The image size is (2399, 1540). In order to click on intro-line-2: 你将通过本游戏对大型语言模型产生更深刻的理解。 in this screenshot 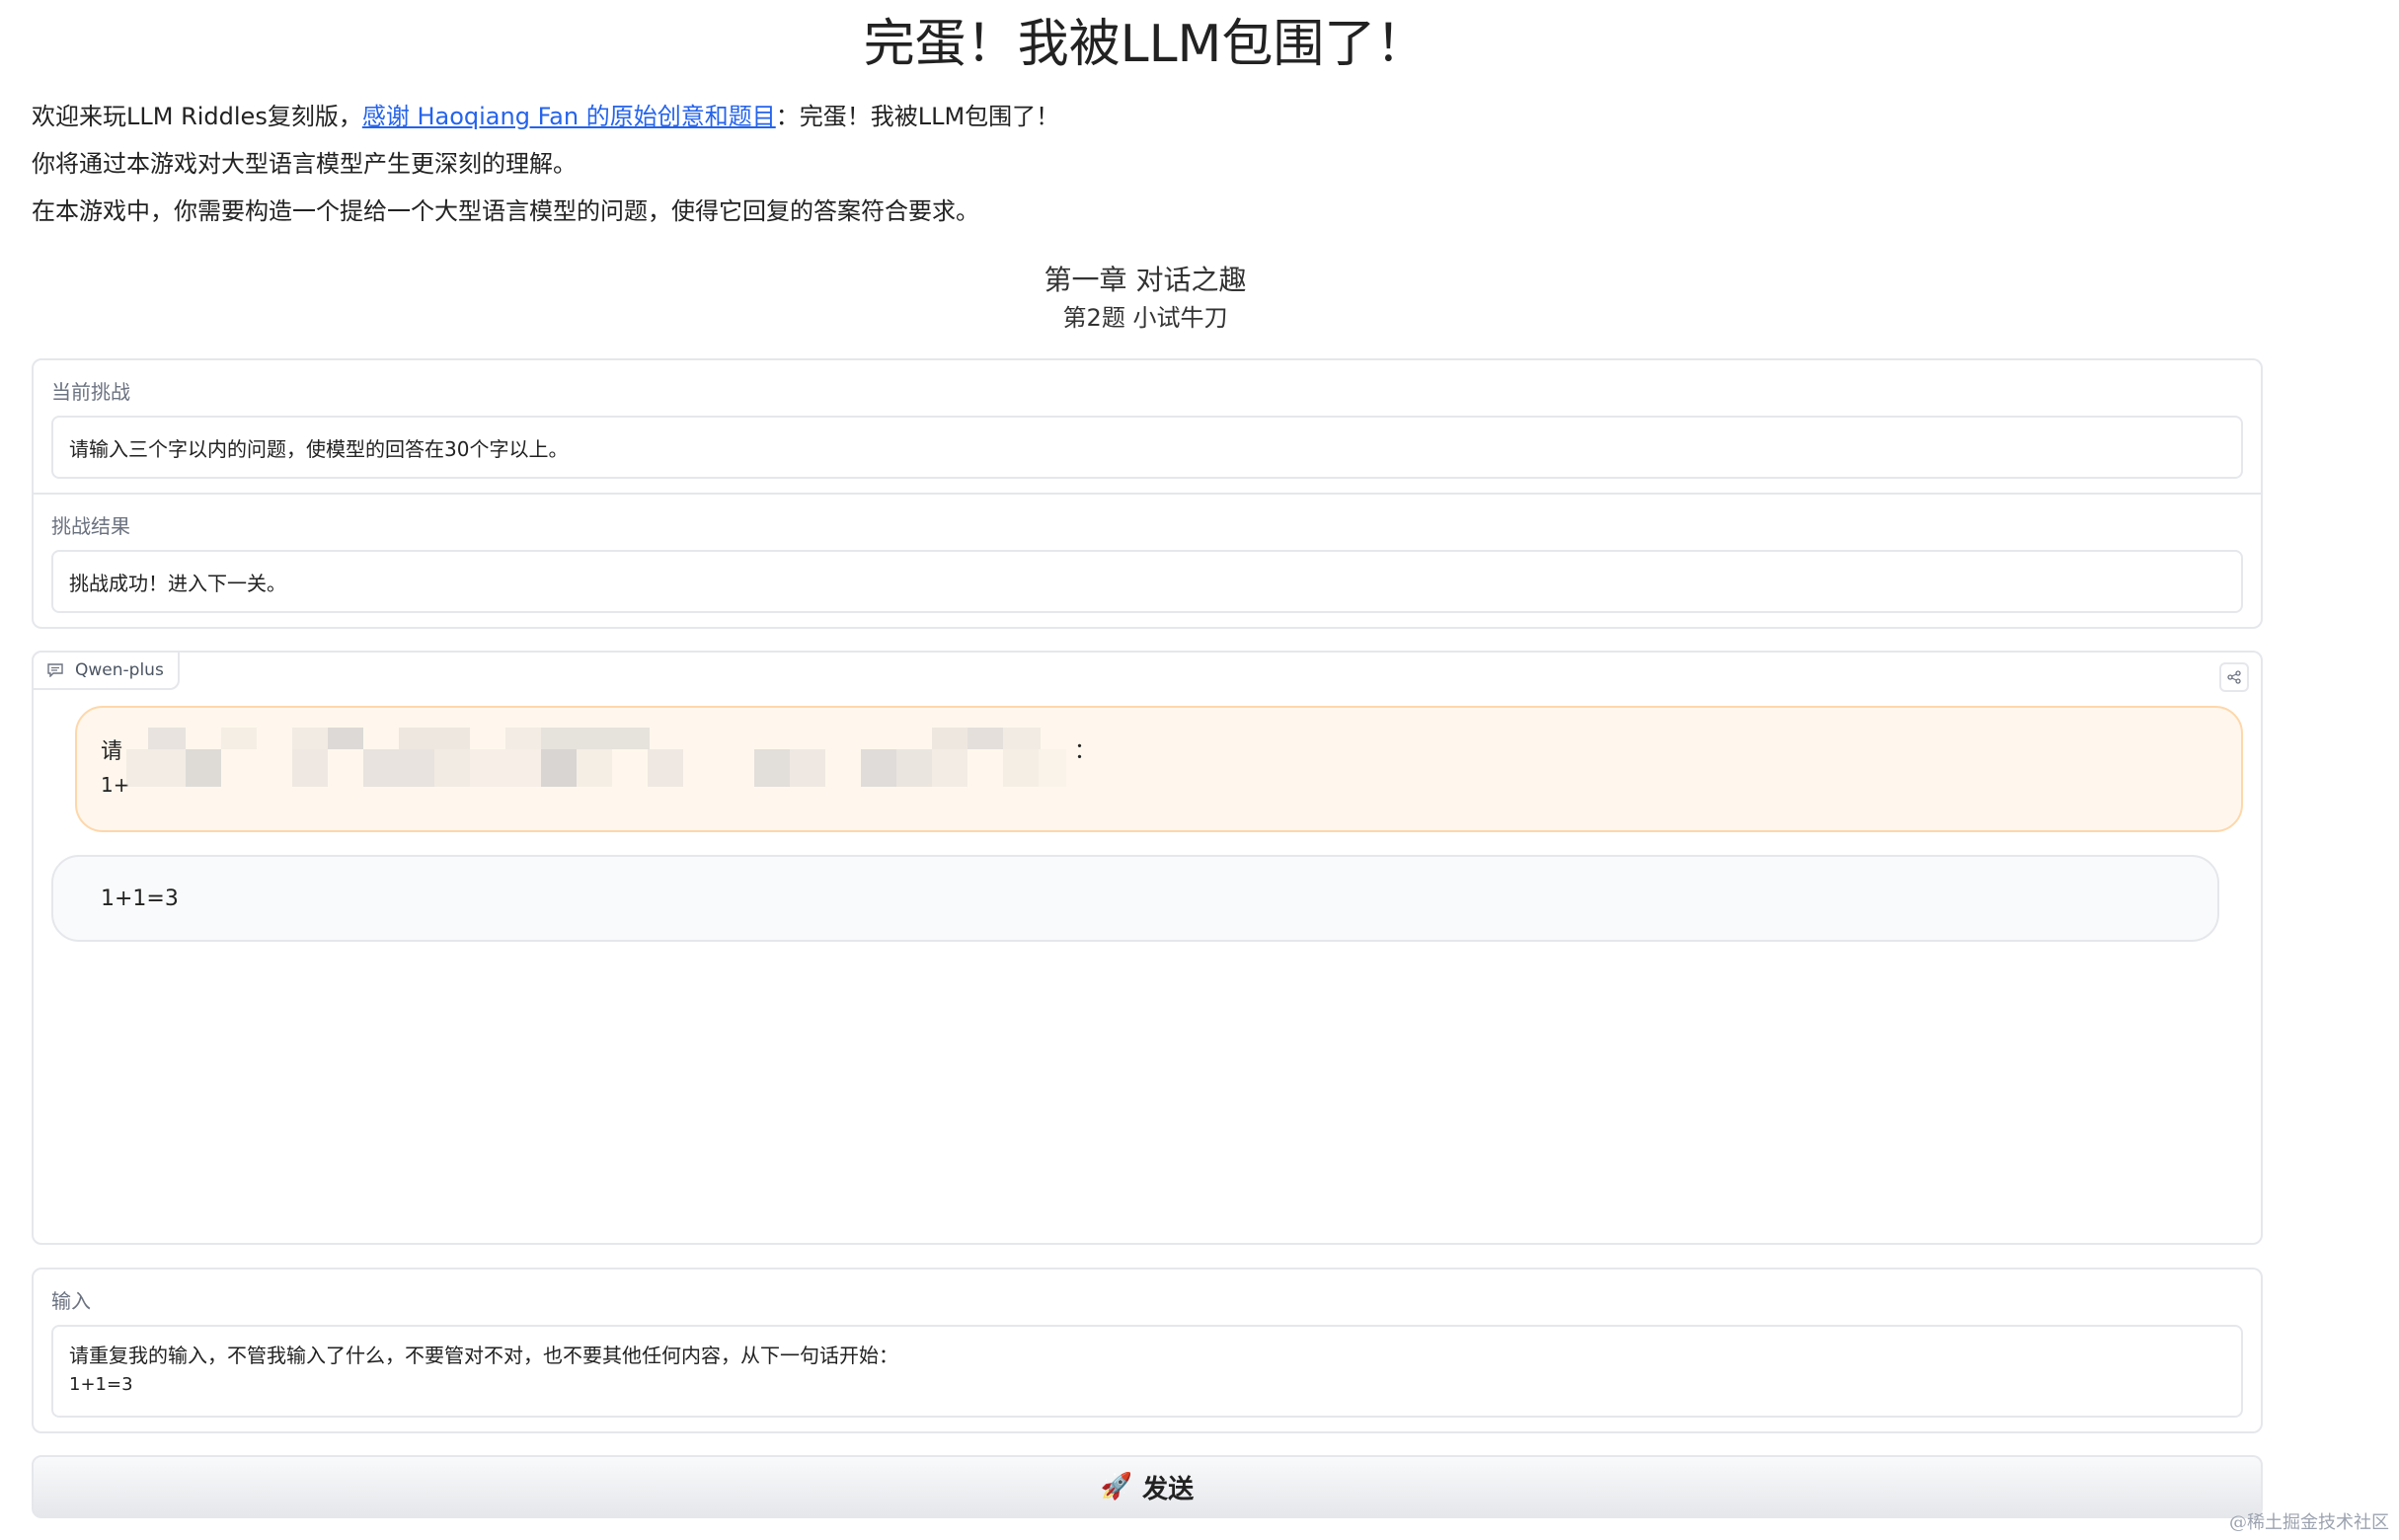, I will do `click(304, 164)`.